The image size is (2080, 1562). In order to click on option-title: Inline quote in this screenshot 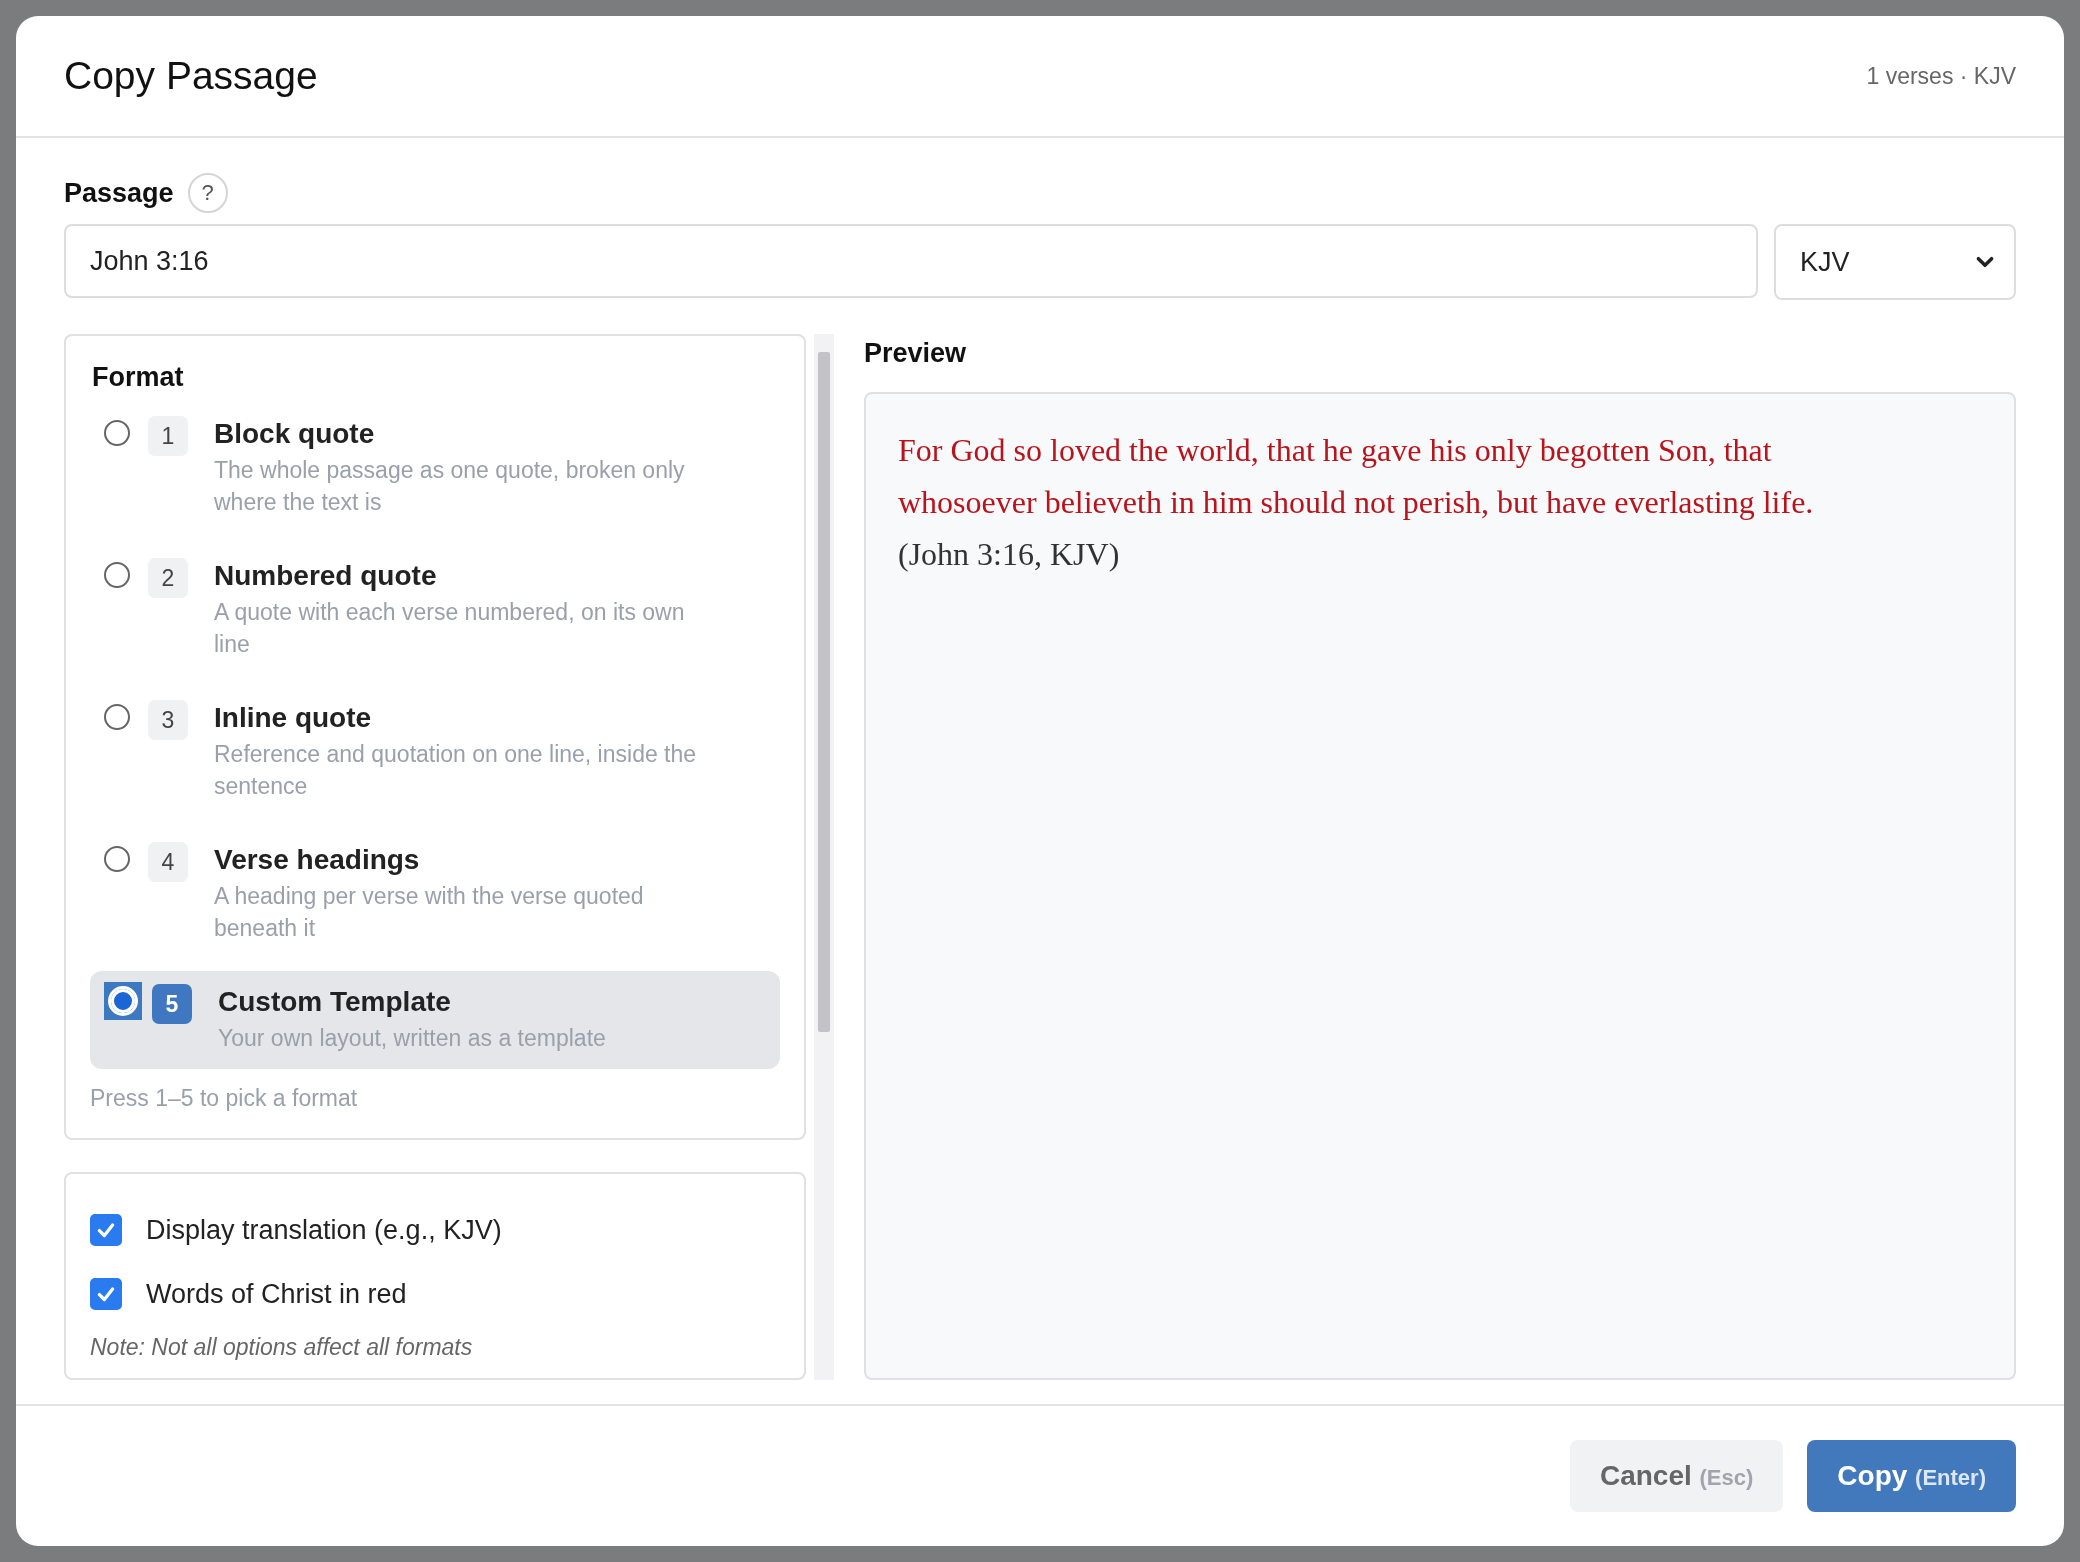, I will do `click(293, 718)`.